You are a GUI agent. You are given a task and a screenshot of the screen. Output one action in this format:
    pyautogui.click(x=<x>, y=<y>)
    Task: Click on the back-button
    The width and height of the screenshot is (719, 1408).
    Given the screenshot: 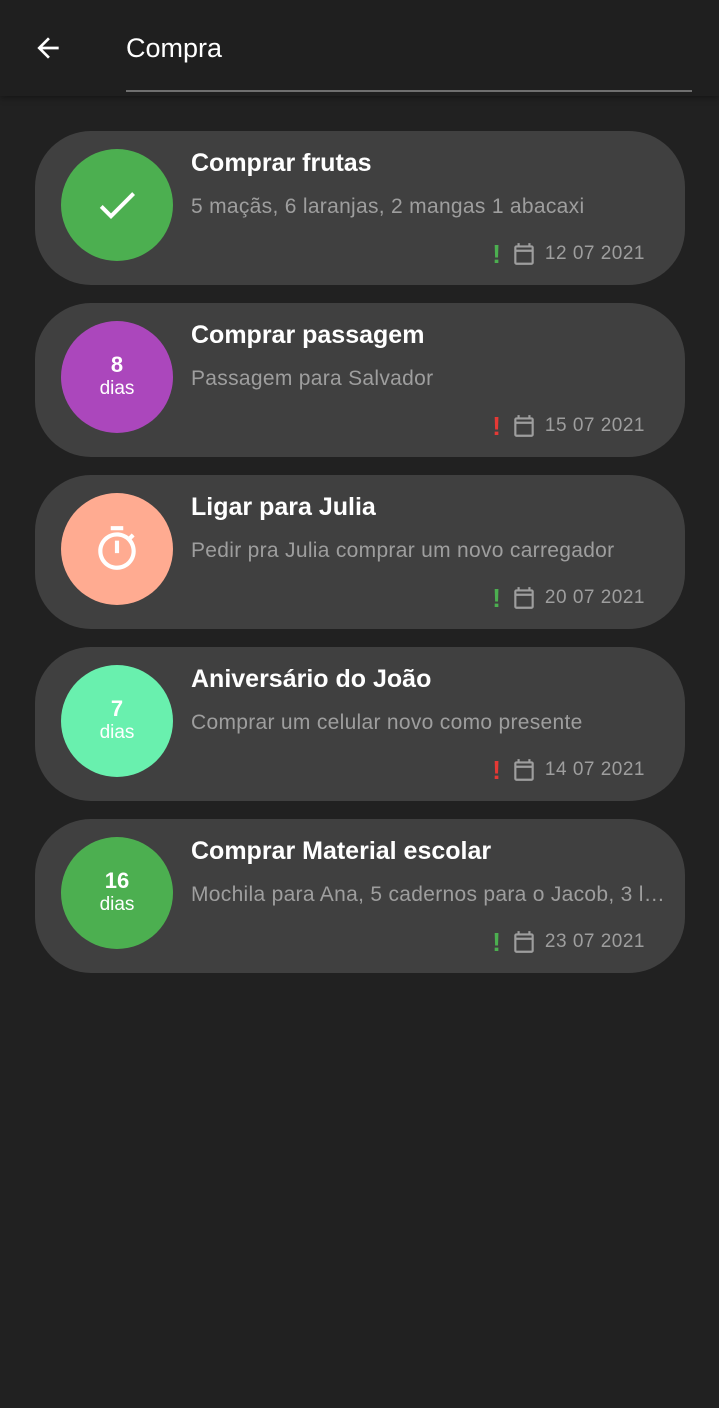 What is the action you would take?
    pyautogui.click(x=48, y=48)
    